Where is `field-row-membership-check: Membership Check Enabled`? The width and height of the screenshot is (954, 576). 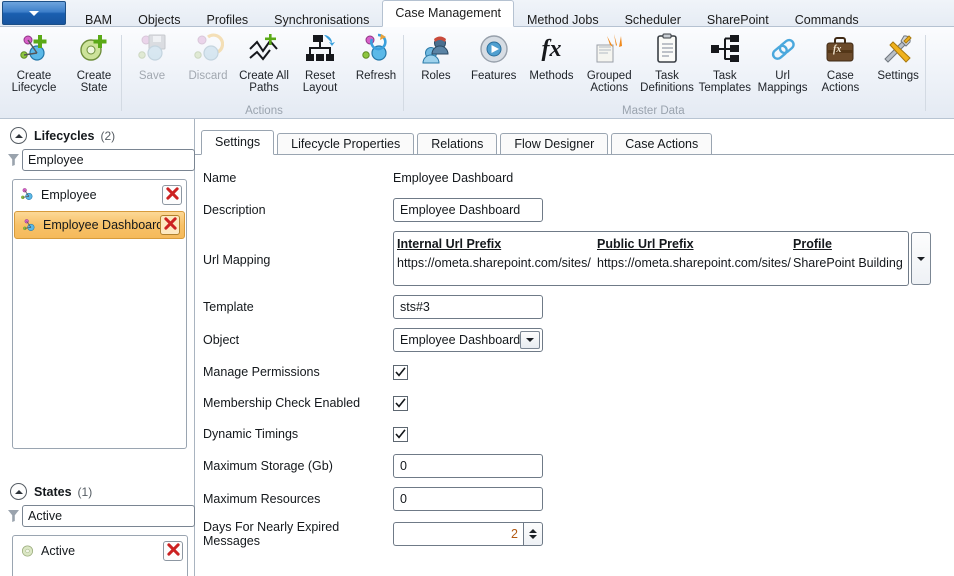
field-row-membership-check: Membership Check Enabled is located at coordinates (578, 403).